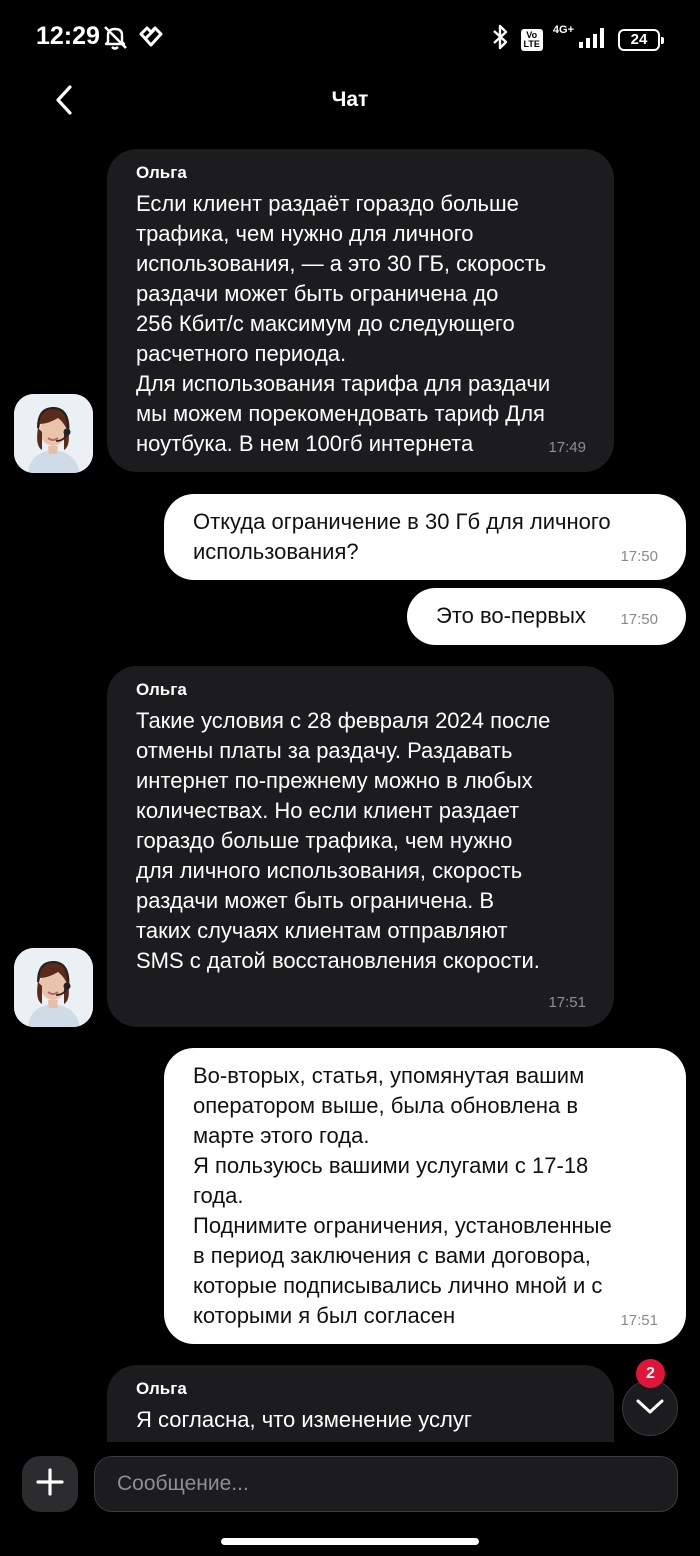  I want to click on brand-heart-icon, so click(151, 39).